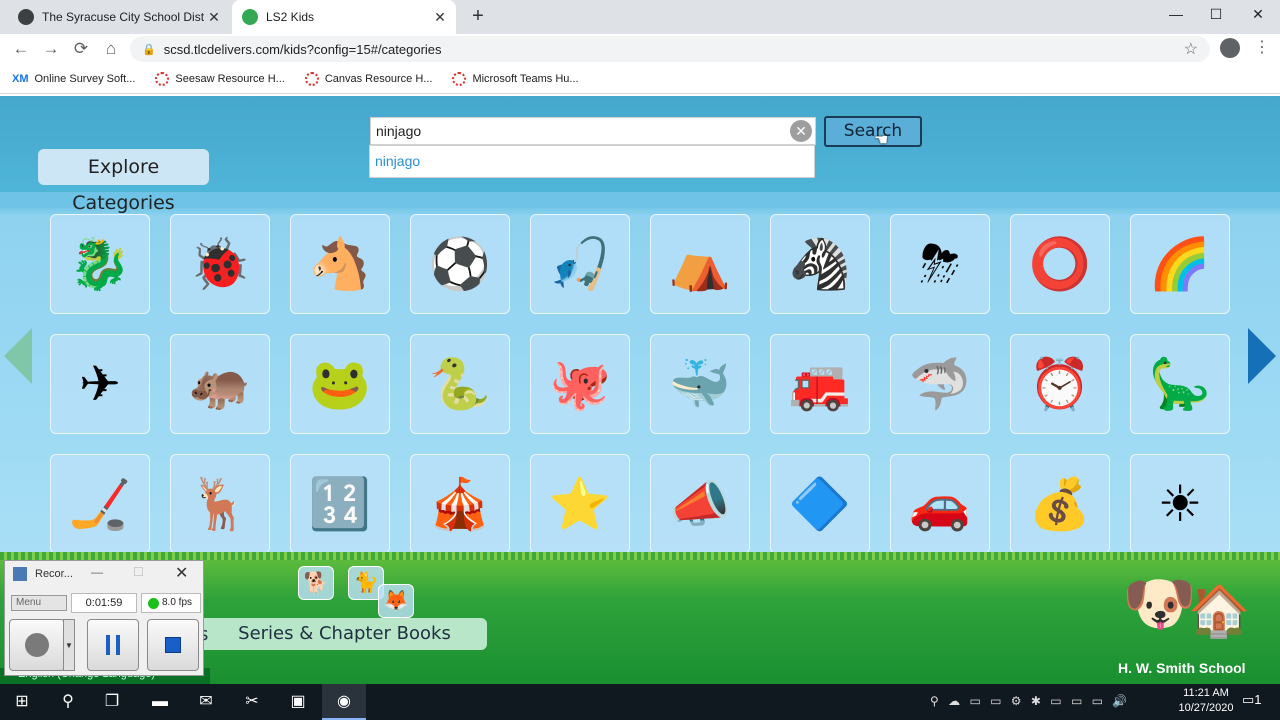 This screenshot has height=720, width=1280. What do you see at coordinates (820, 384) in the screenshot?
I see `category-tile: 🚒` at bounding box center [820, 384].